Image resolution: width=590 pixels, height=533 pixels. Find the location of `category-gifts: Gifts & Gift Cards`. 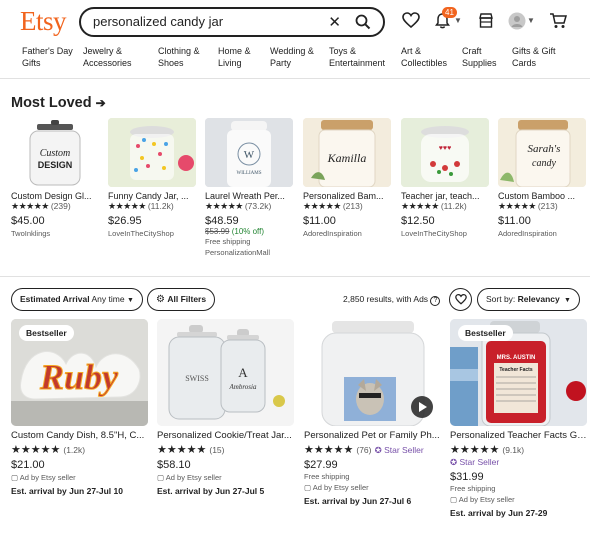

category-gifts: Gifts & Gift Cards is located at coordinates (534, 57).